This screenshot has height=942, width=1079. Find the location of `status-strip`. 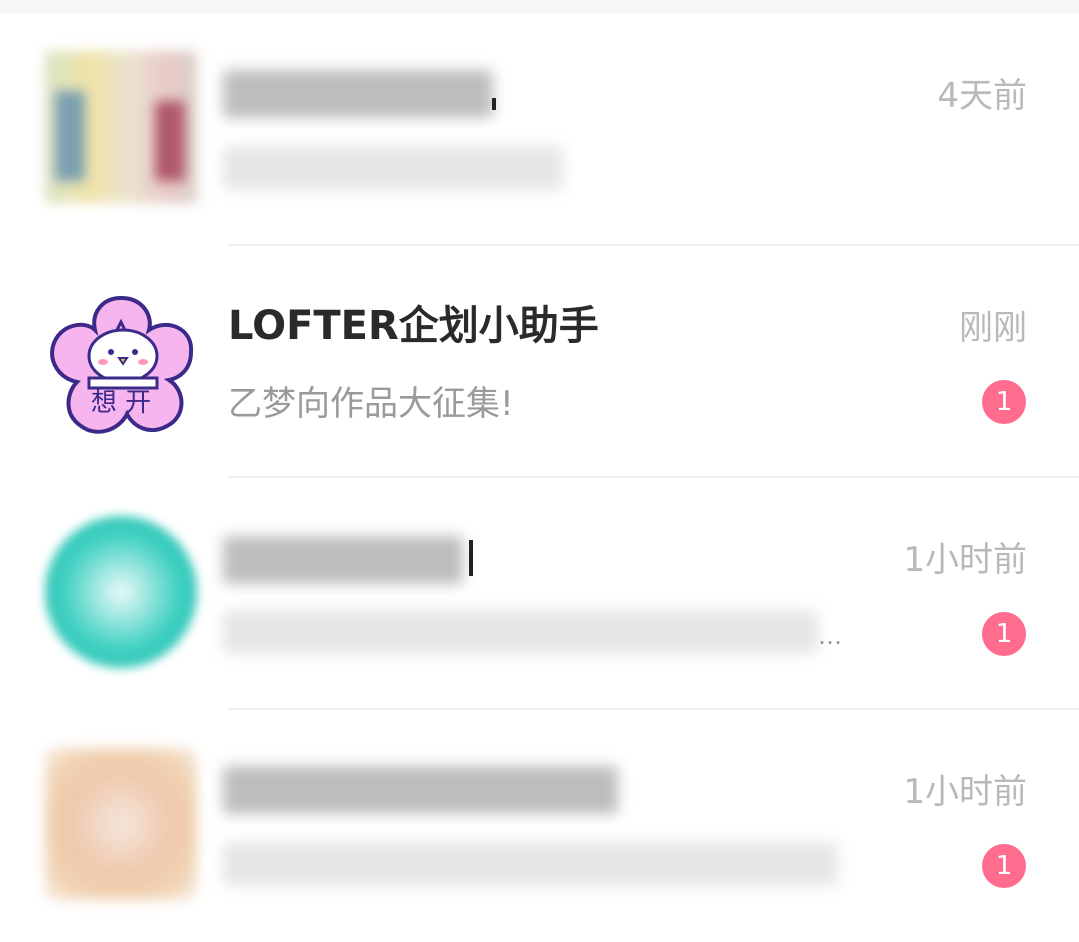

status-strip is located at coordinates (539, 6).